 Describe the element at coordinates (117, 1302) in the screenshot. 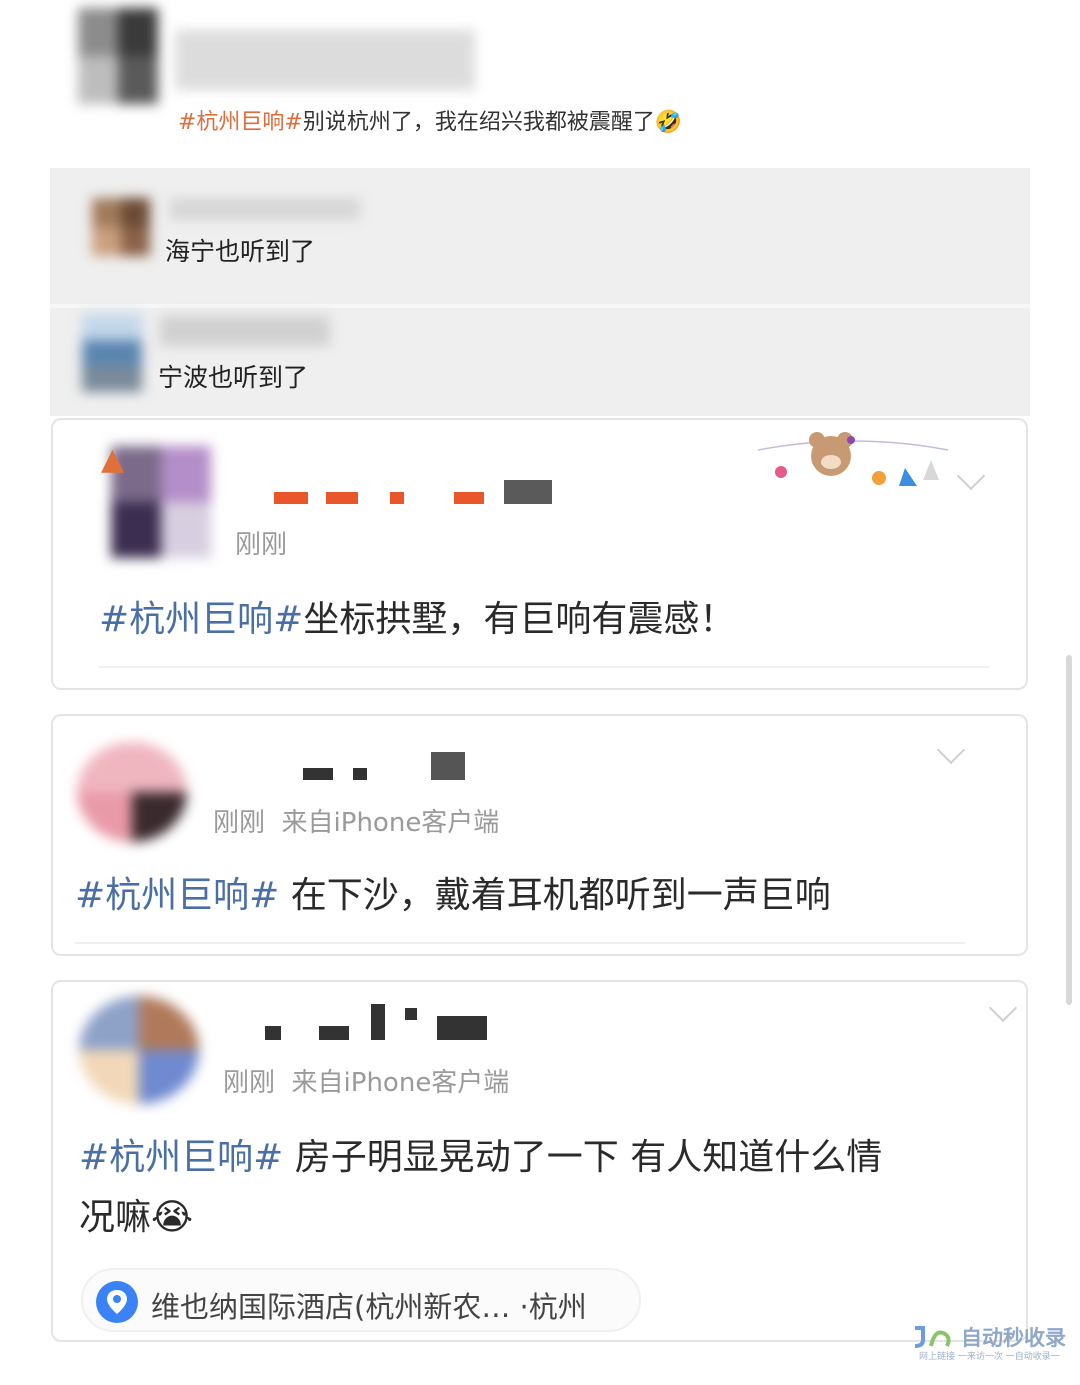

I see `location-pin-icon` at that location.